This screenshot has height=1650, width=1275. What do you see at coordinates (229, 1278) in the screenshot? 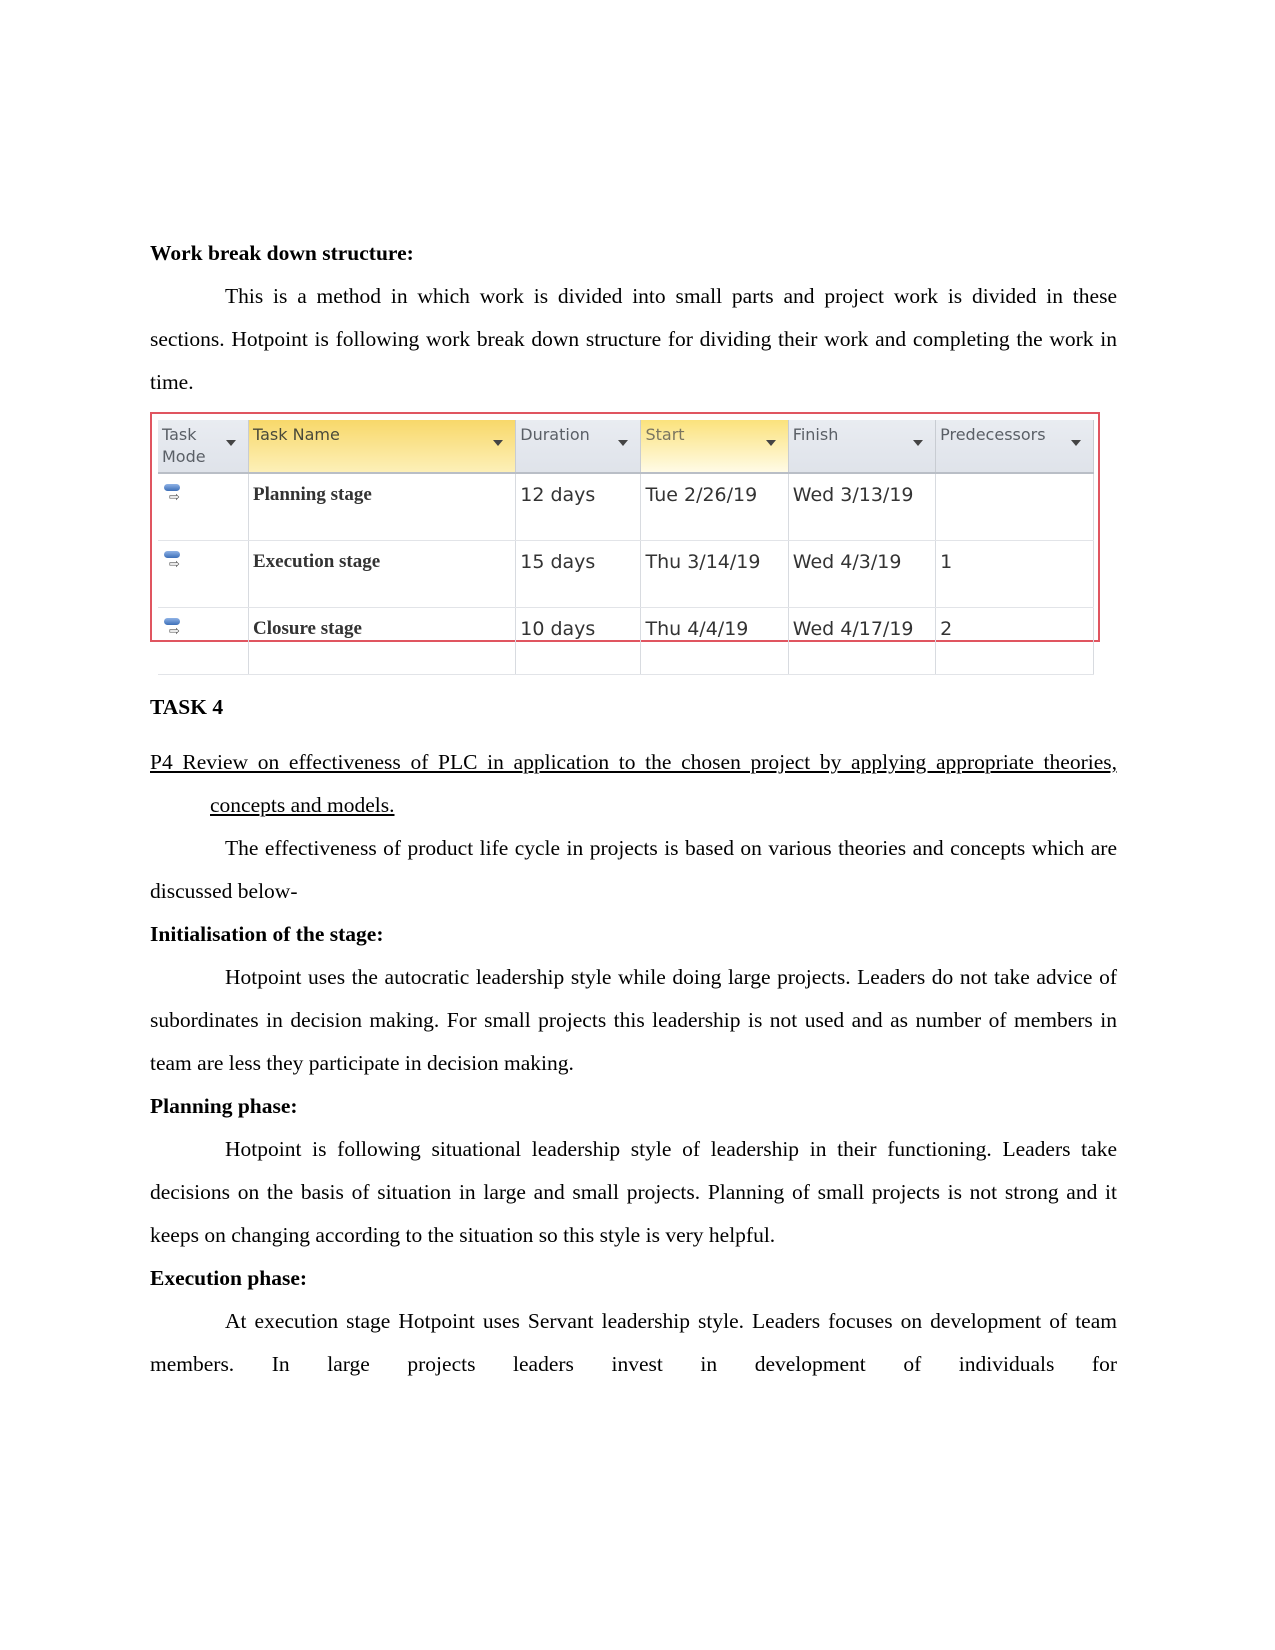
I see `execution-heading: Execution phase:` at bounding box center [229, 1278].